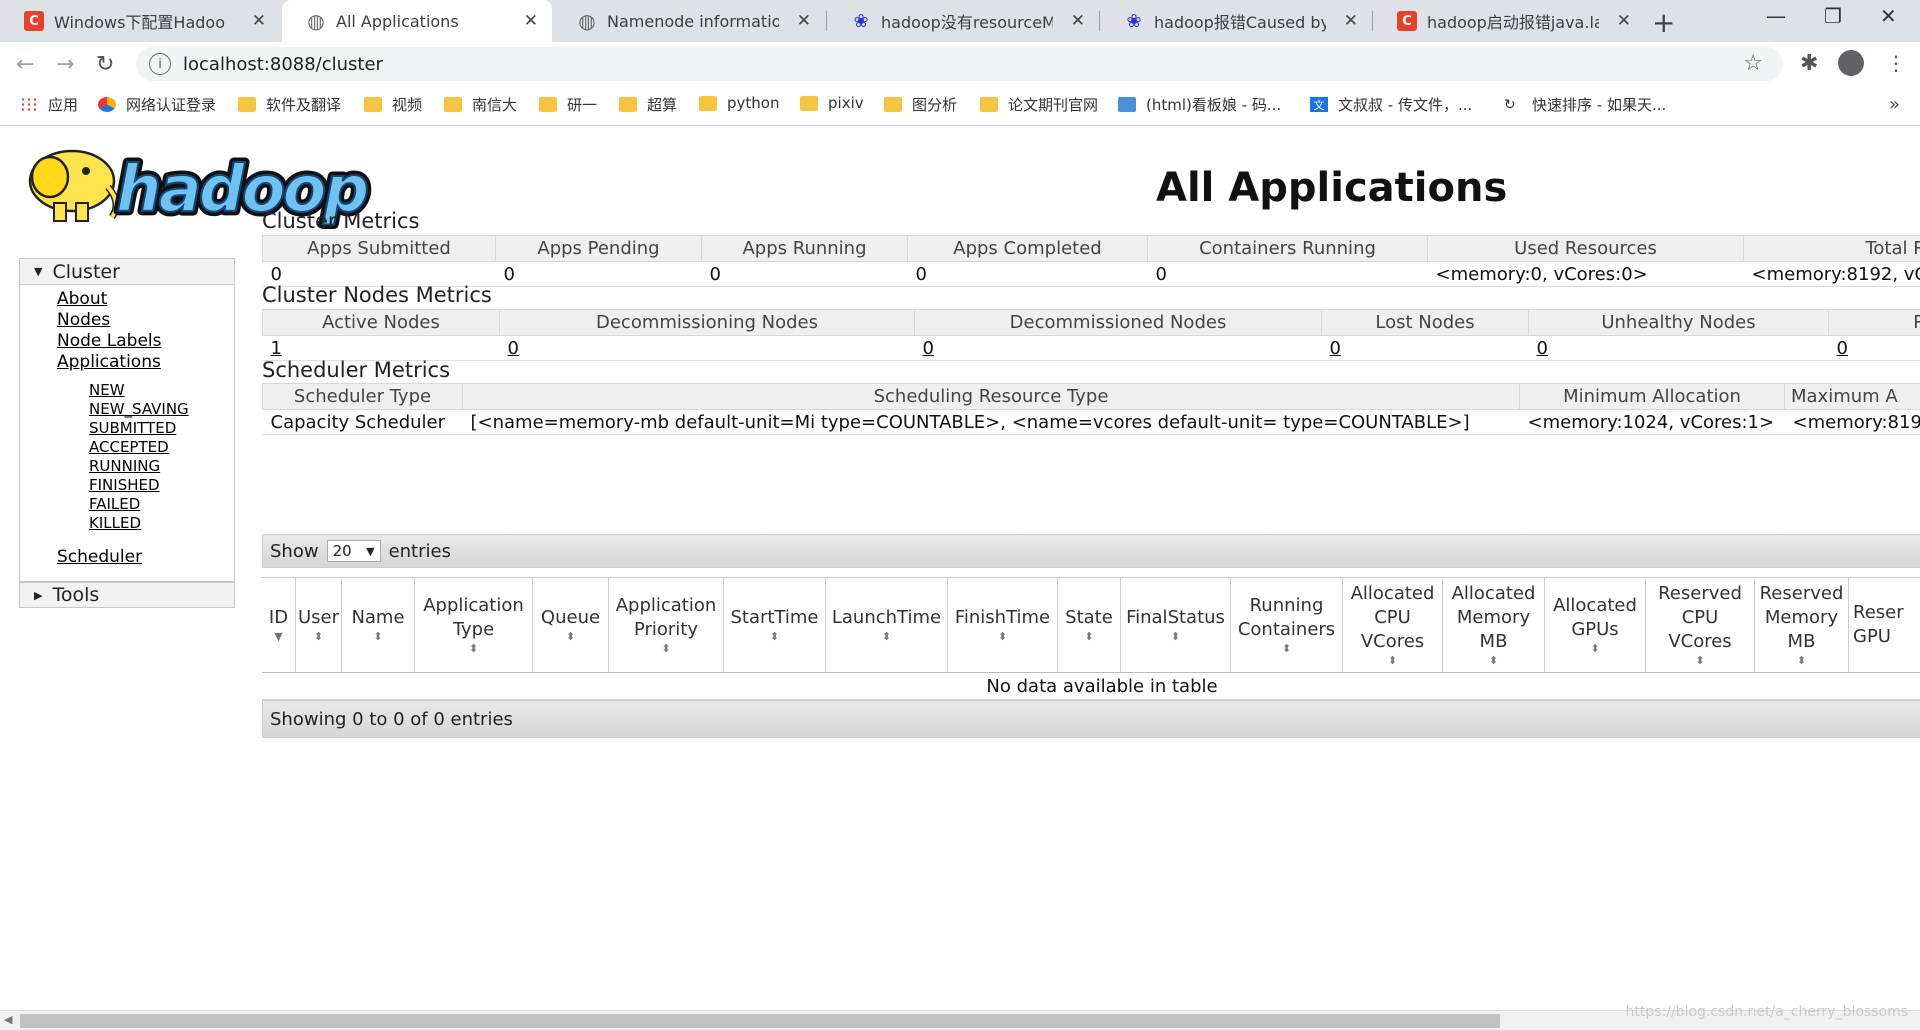  I want to click on column-id: ID ▼, so click(279, 625).